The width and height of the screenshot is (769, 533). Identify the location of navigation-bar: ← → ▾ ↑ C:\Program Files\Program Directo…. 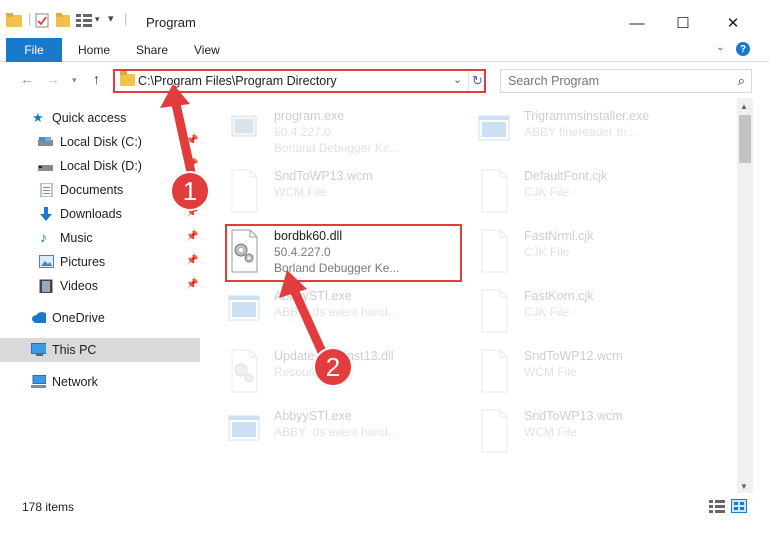
(384, 80).